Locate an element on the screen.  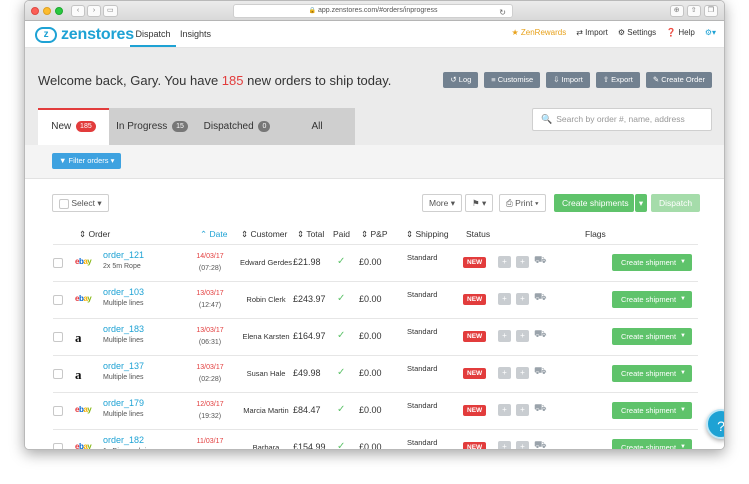
settings-link: ⚙ Settings is located at coordinates (637, 32).